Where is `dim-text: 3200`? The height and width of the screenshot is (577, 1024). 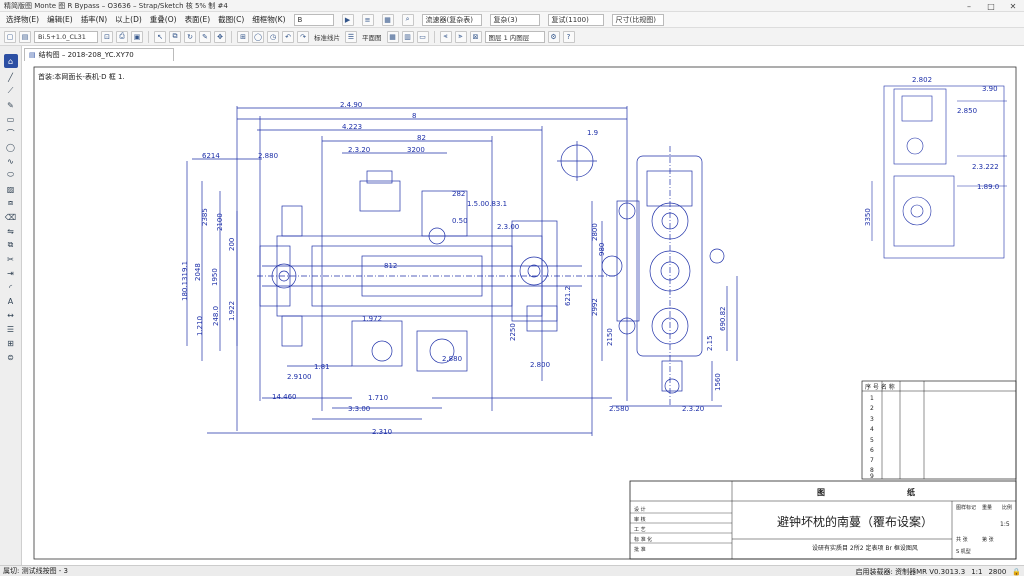
dim-text: 3200 is located at coordinates (416, 150).